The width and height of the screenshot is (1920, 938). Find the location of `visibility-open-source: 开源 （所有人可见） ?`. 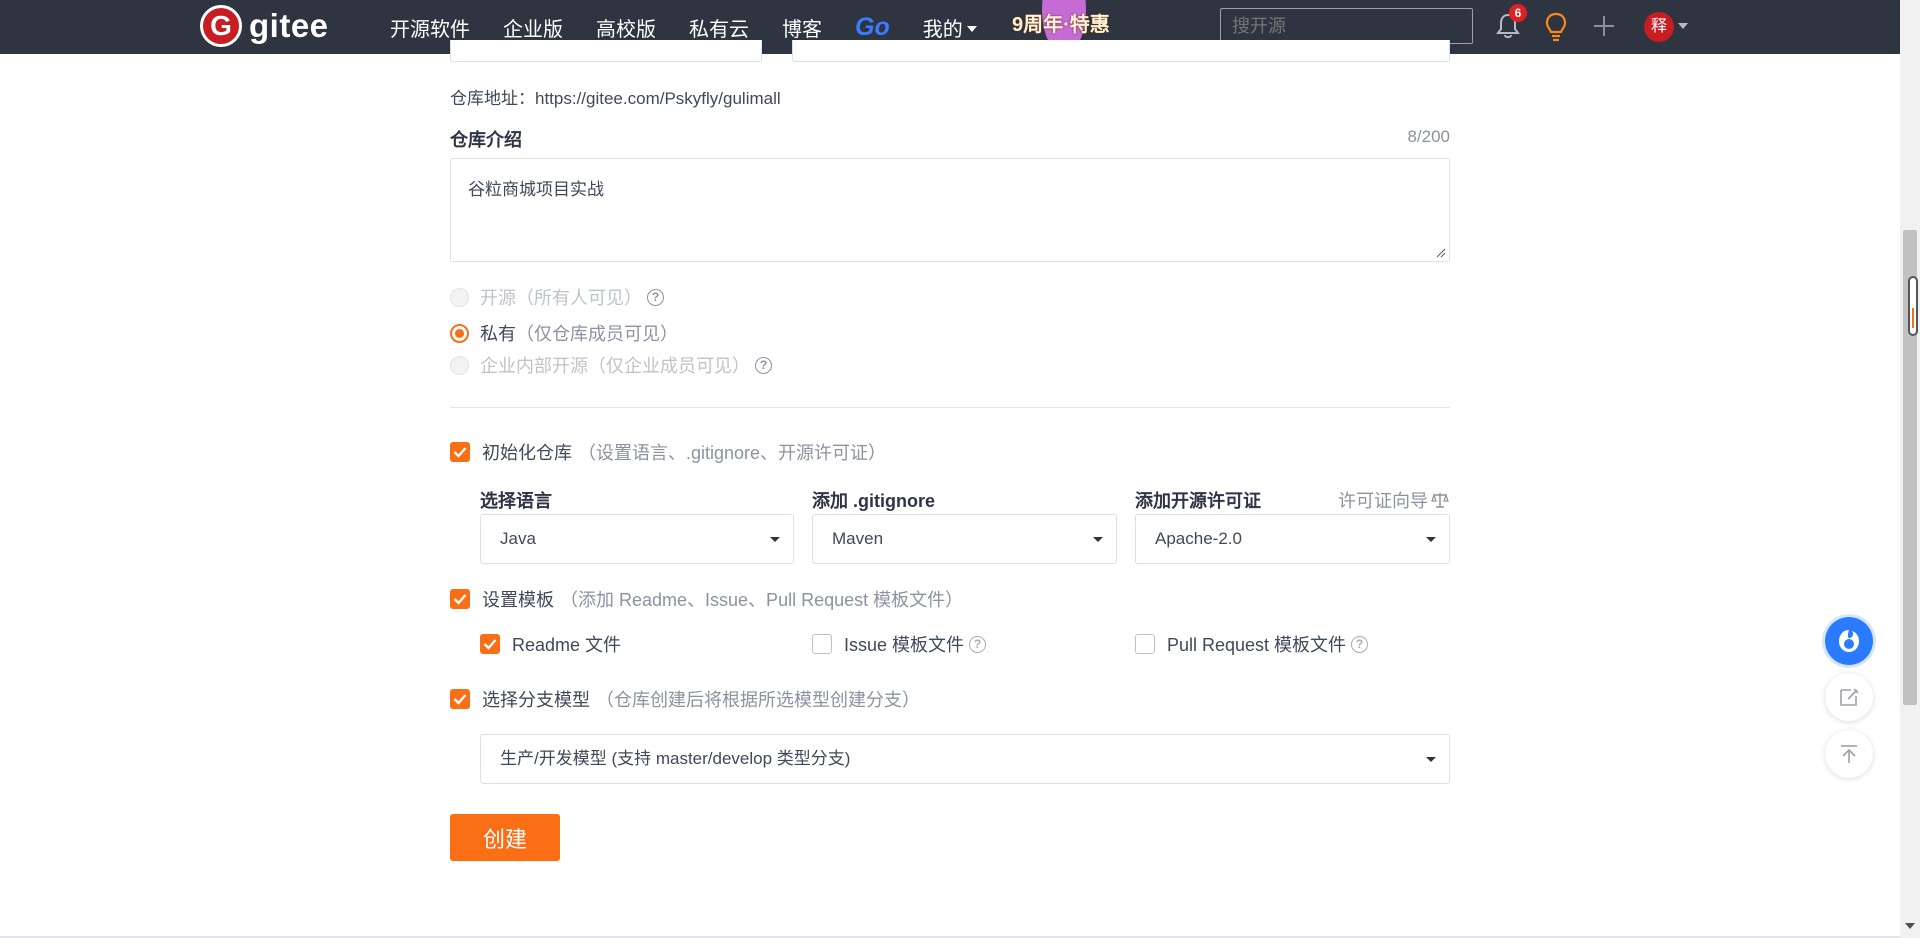

visibility-open-source: 开源 （所有人可见） ? is located at coordinates (557, 297).